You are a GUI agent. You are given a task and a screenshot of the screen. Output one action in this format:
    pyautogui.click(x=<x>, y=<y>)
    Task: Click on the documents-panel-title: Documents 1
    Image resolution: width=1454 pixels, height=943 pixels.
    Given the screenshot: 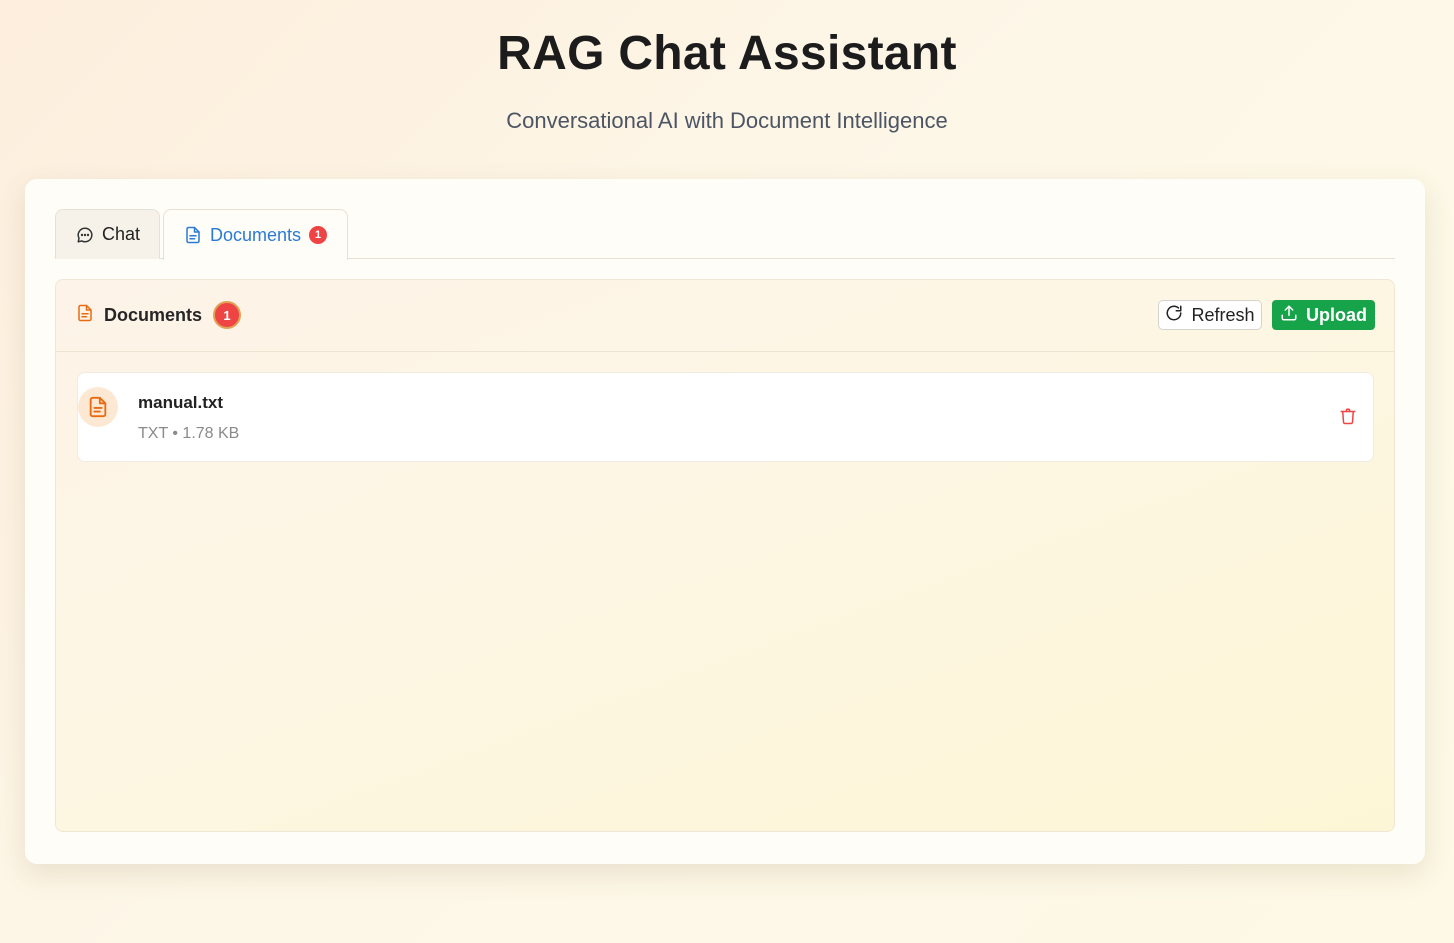 What is the action you would take?
    pyautogui.click(x=159, y=315)
    